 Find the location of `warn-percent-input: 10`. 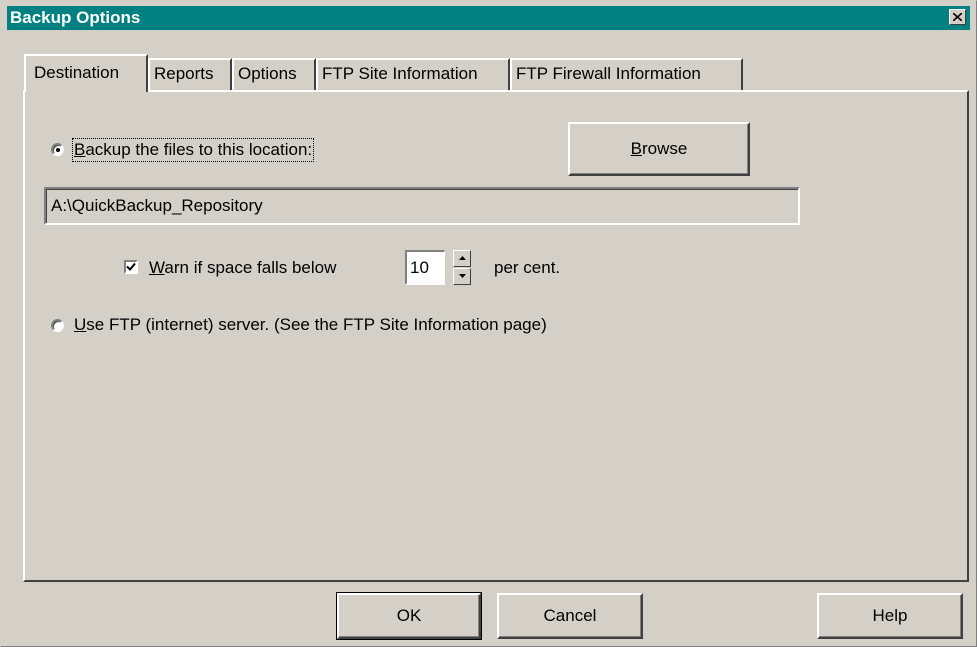

warn-percent-input: 10 is located at coordinates (425, 267).